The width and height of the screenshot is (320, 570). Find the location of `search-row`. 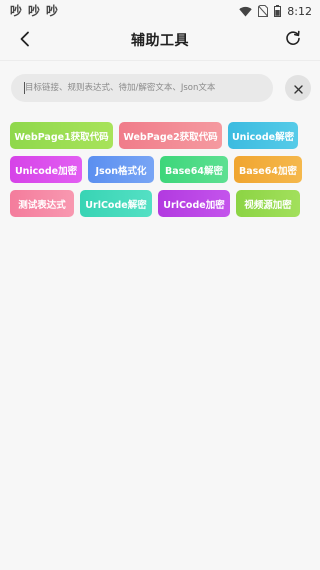

search-row is located at coordinates (161, 88).